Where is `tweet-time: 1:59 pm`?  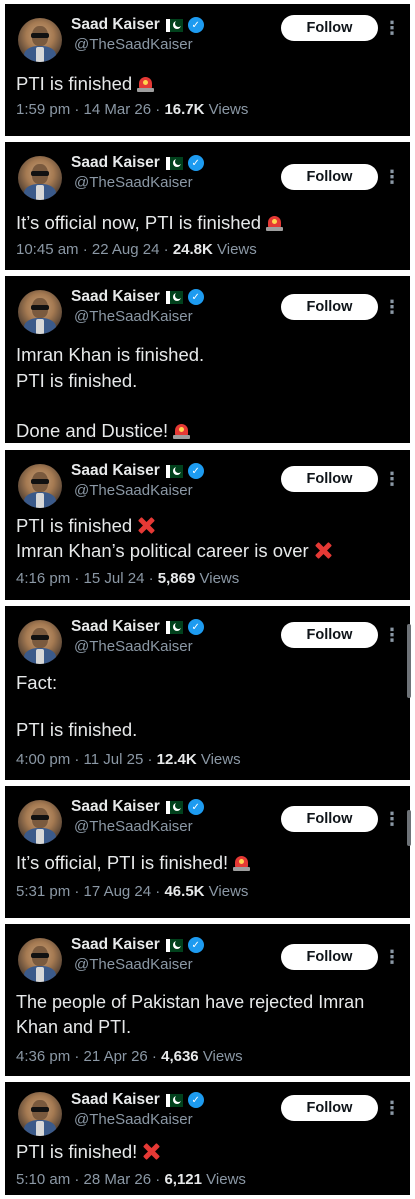 tweet-time: 1:59 pm is located at coordinates (43, 109).